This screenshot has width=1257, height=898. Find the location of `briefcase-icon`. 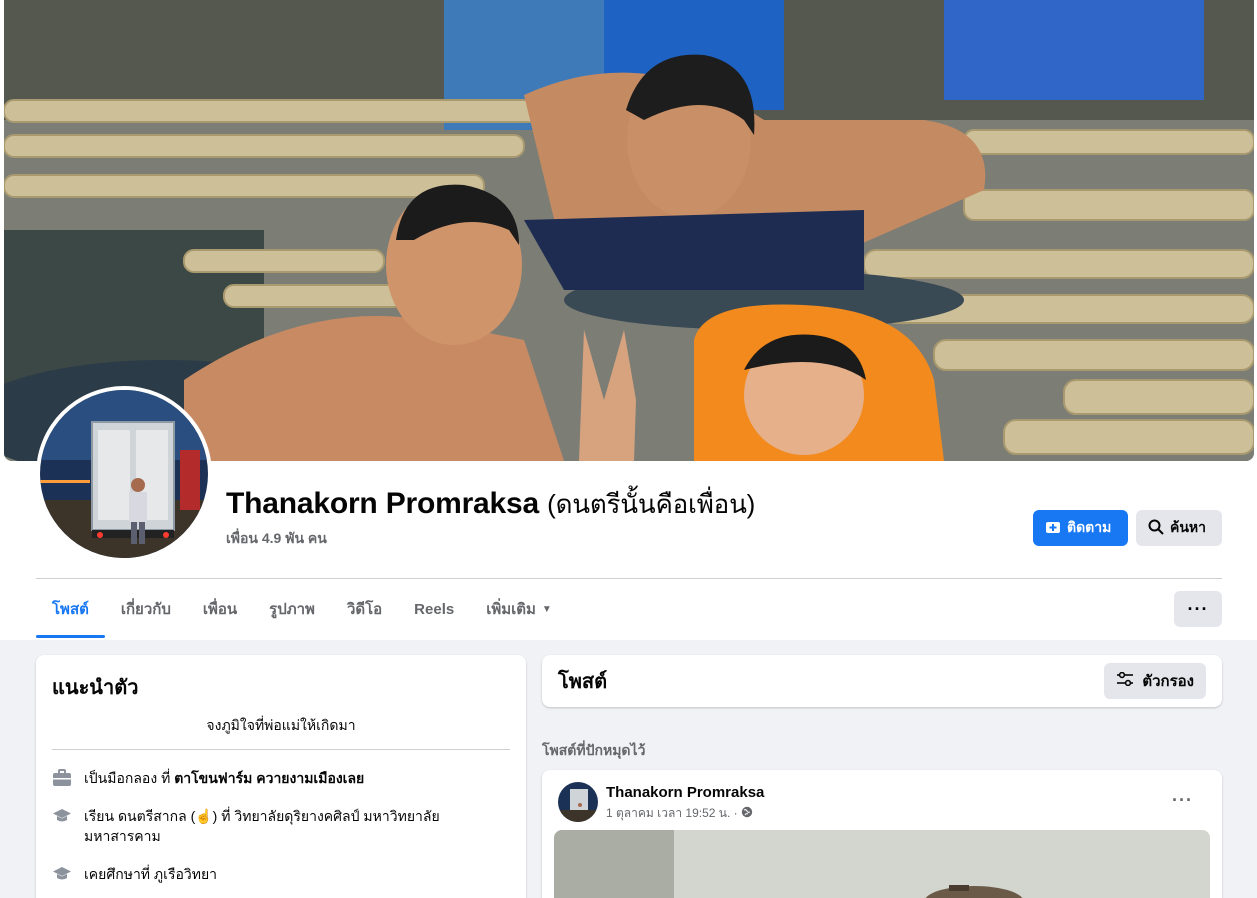

briefcase-icon is located at coordinates (62, 778).